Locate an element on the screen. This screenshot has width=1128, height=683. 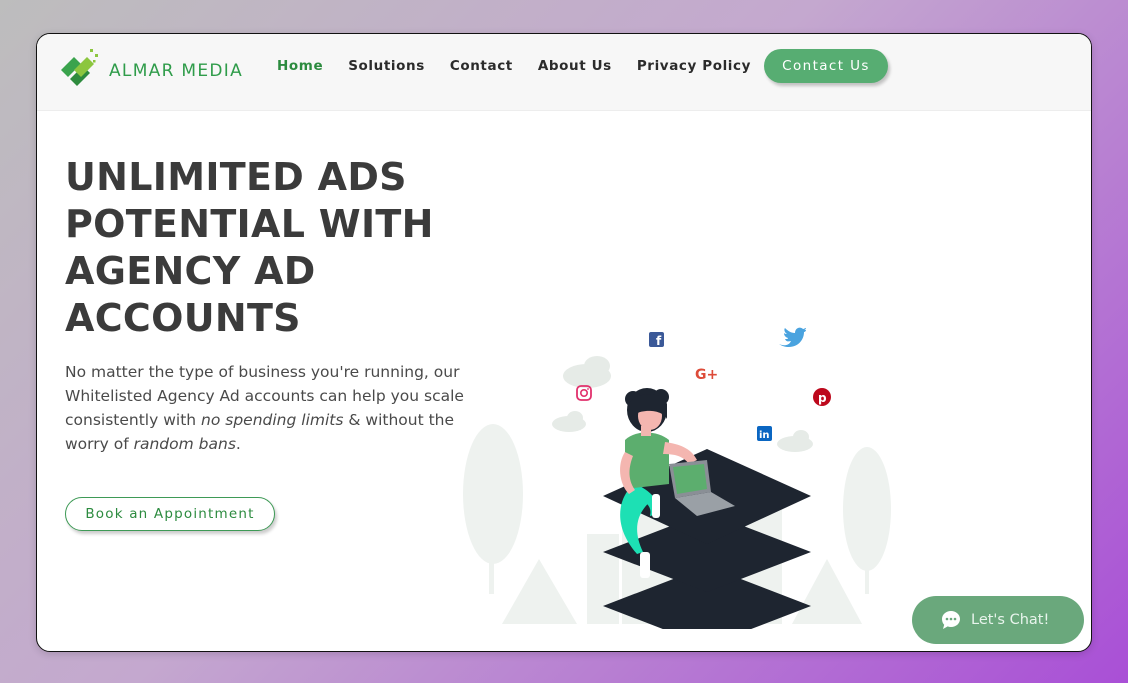
hero-emphasis-limits: no spending limits is located at coordinates (272, 420).